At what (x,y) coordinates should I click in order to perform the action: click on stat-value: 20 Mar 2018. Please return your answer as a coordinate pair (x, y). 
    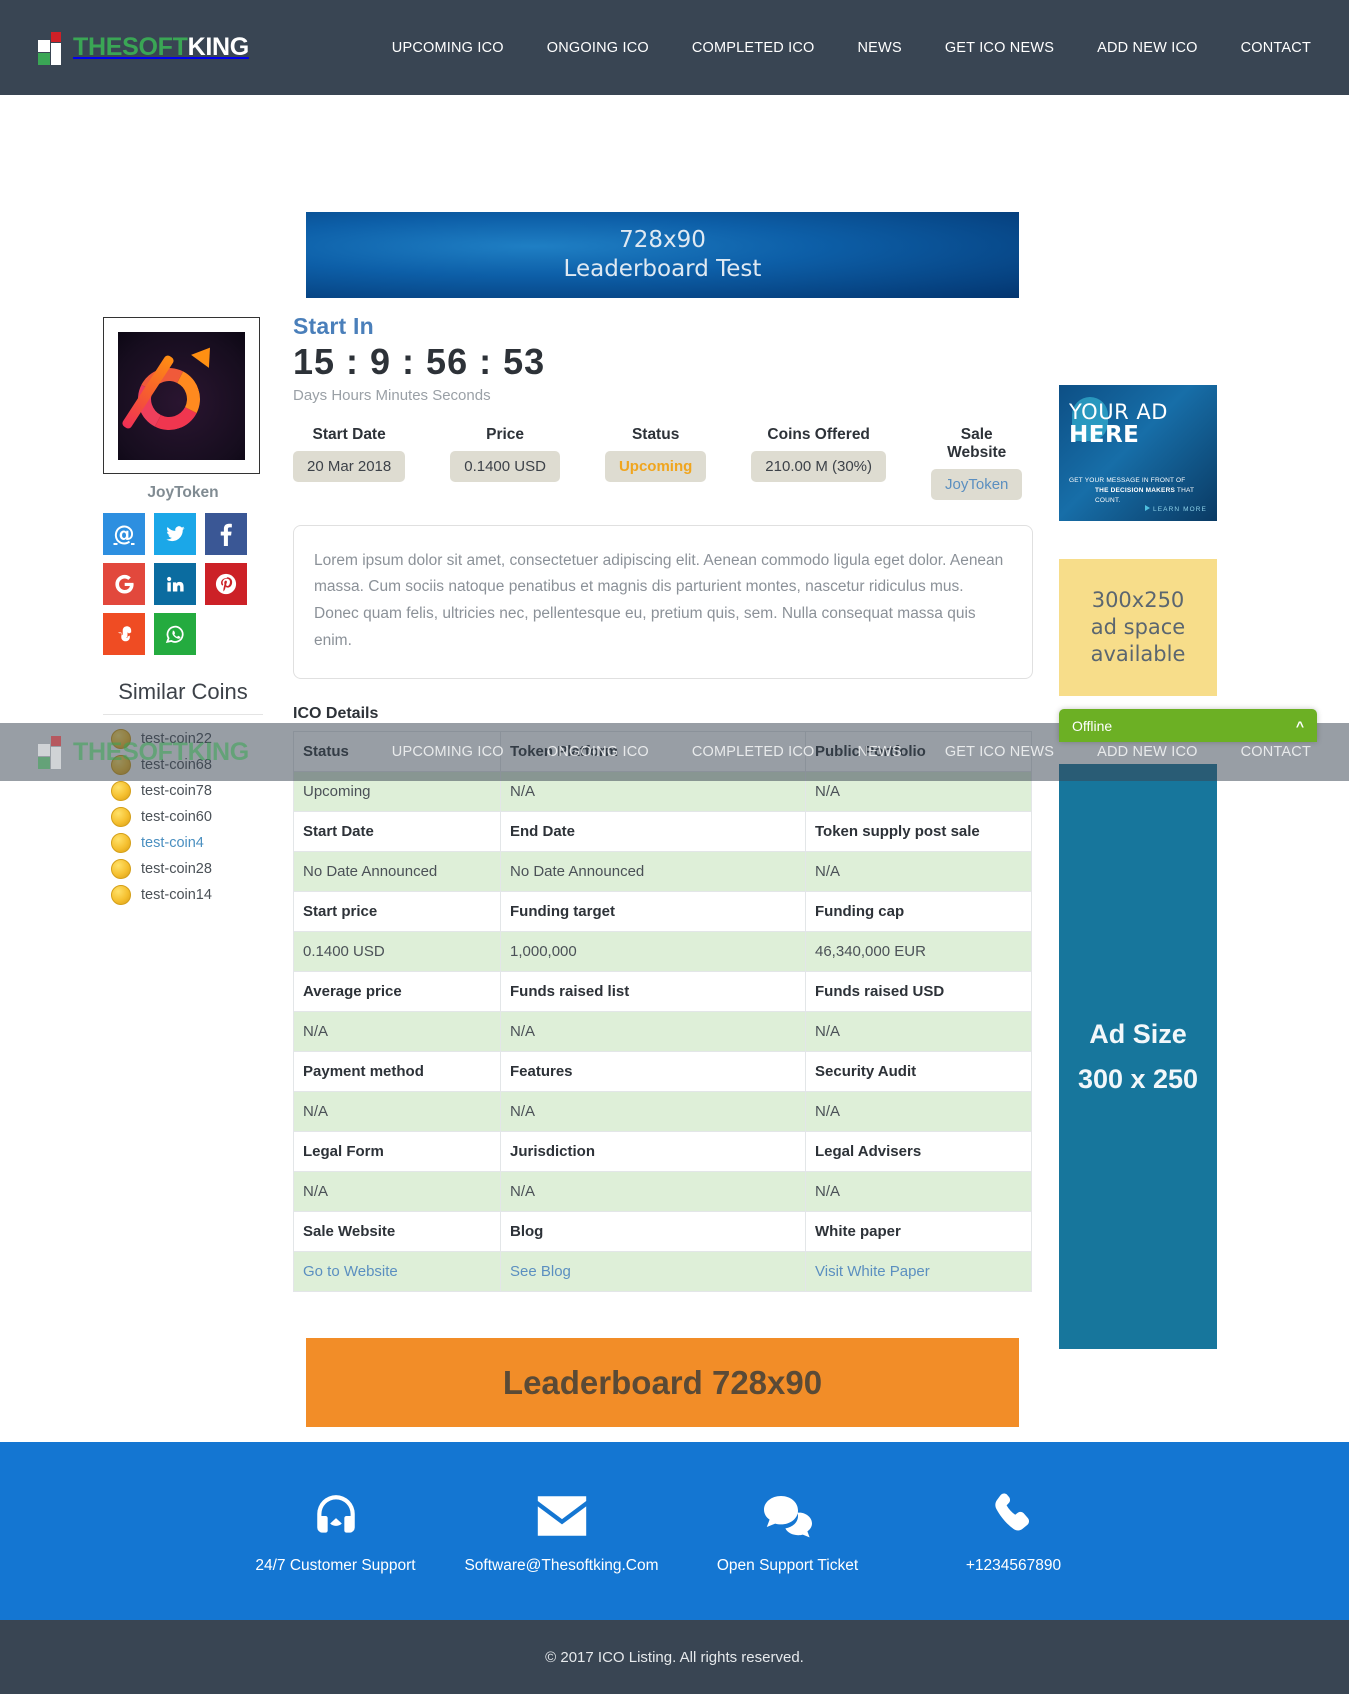
    Looking at the image, I should click on (349, 466).